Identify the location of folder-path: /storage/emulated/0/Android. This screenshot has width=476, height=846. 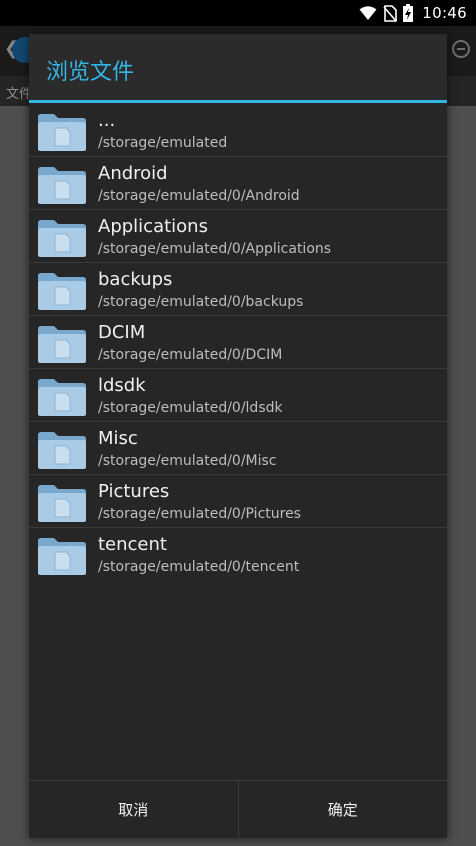
(199, 196).